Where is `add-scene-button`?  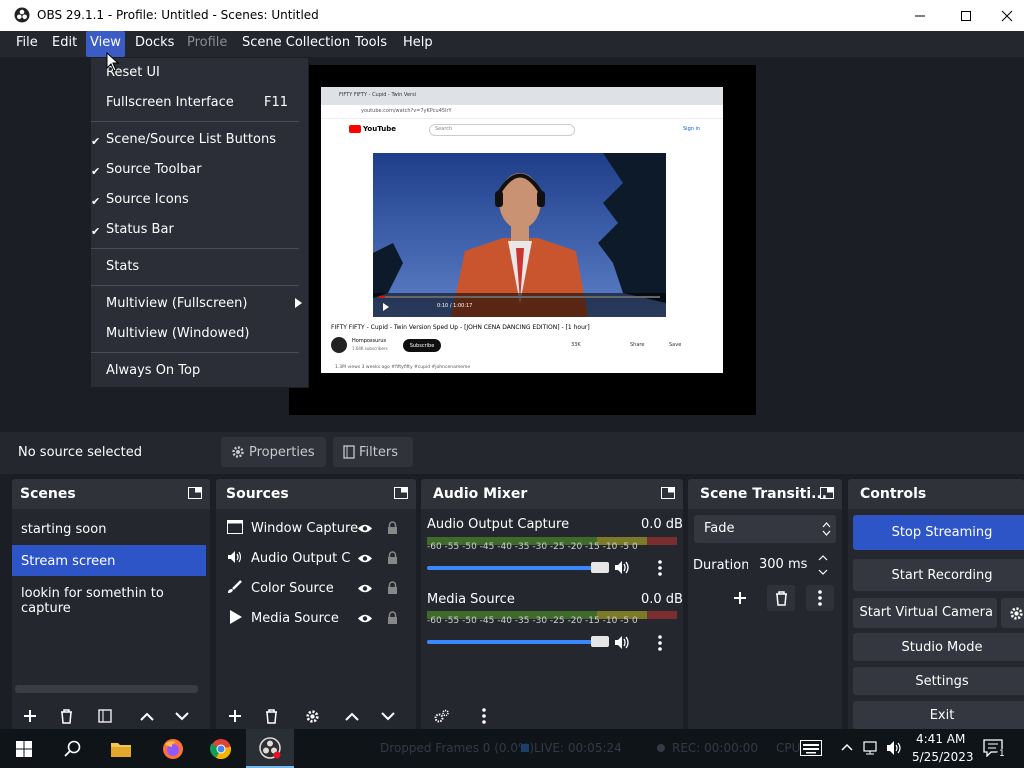
add-scene-button is located at coordinates (30, 716).